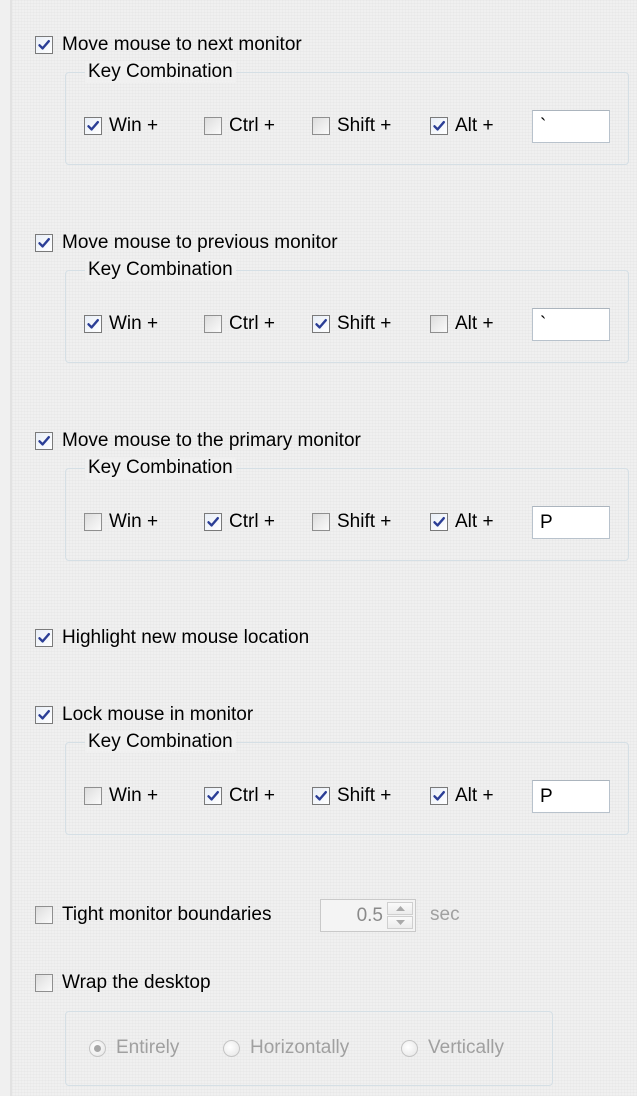 The width and height of the screenshot is (637, 1096). What do you see at coordinates (213, 324) in the screenshot?
I see `previous-monitor-ctrl-checkbox` at bounding box center [213, 324].